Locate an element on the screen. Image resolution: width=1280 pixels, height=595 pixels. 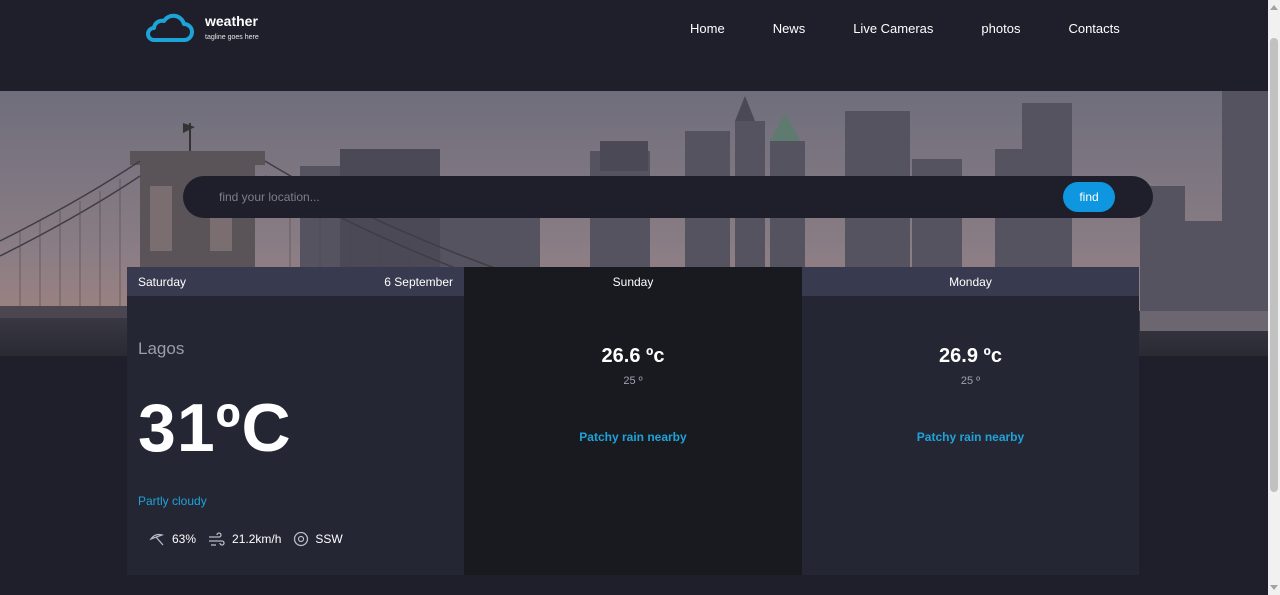
nav-news: News is located at coordinates (789, 29).